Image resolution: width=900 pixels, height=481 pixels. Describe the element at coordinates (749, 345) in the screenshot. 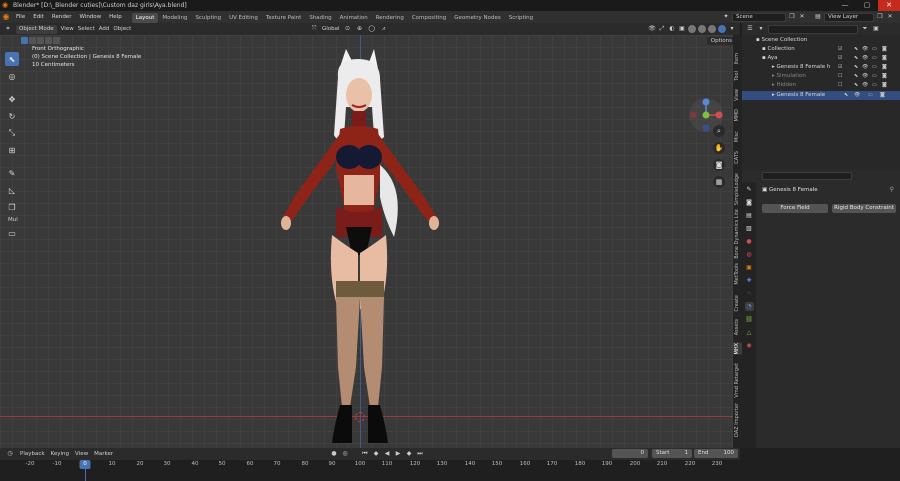

I see `material-properties-icon: ◉` at that location.